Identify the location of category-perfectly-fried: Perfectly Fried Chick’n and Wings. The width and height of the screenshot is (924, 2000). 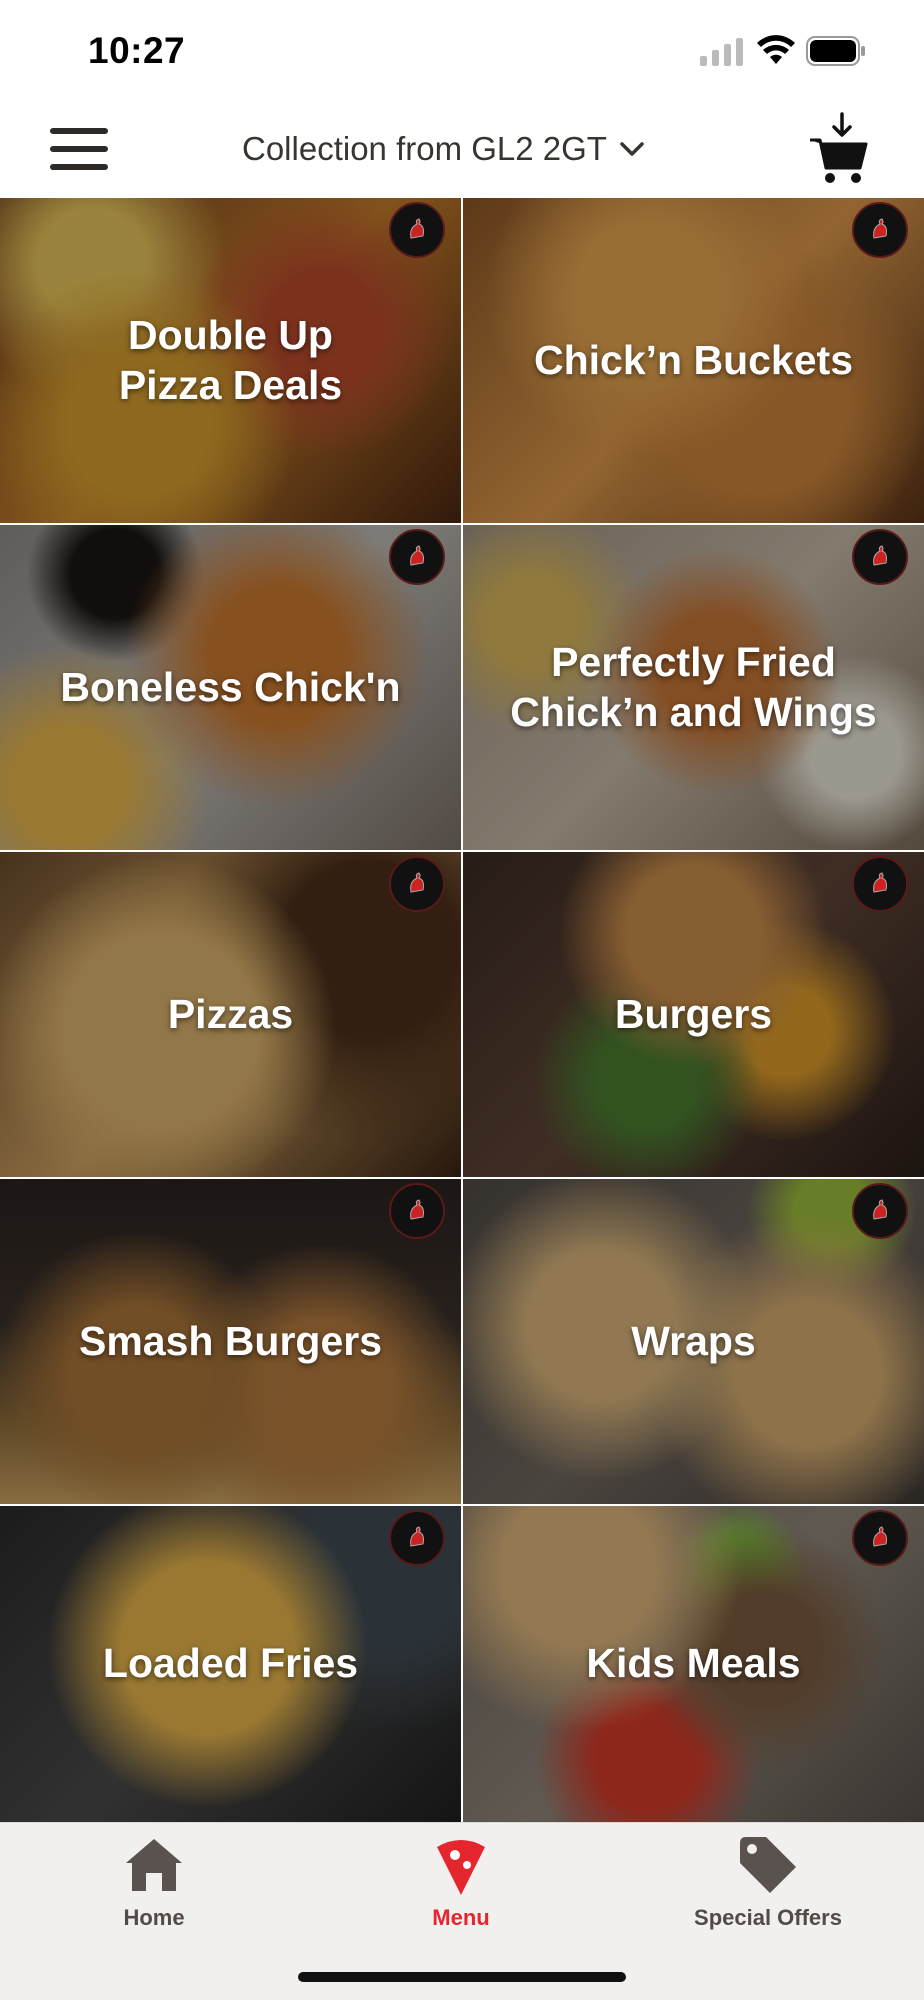
(693, 687).